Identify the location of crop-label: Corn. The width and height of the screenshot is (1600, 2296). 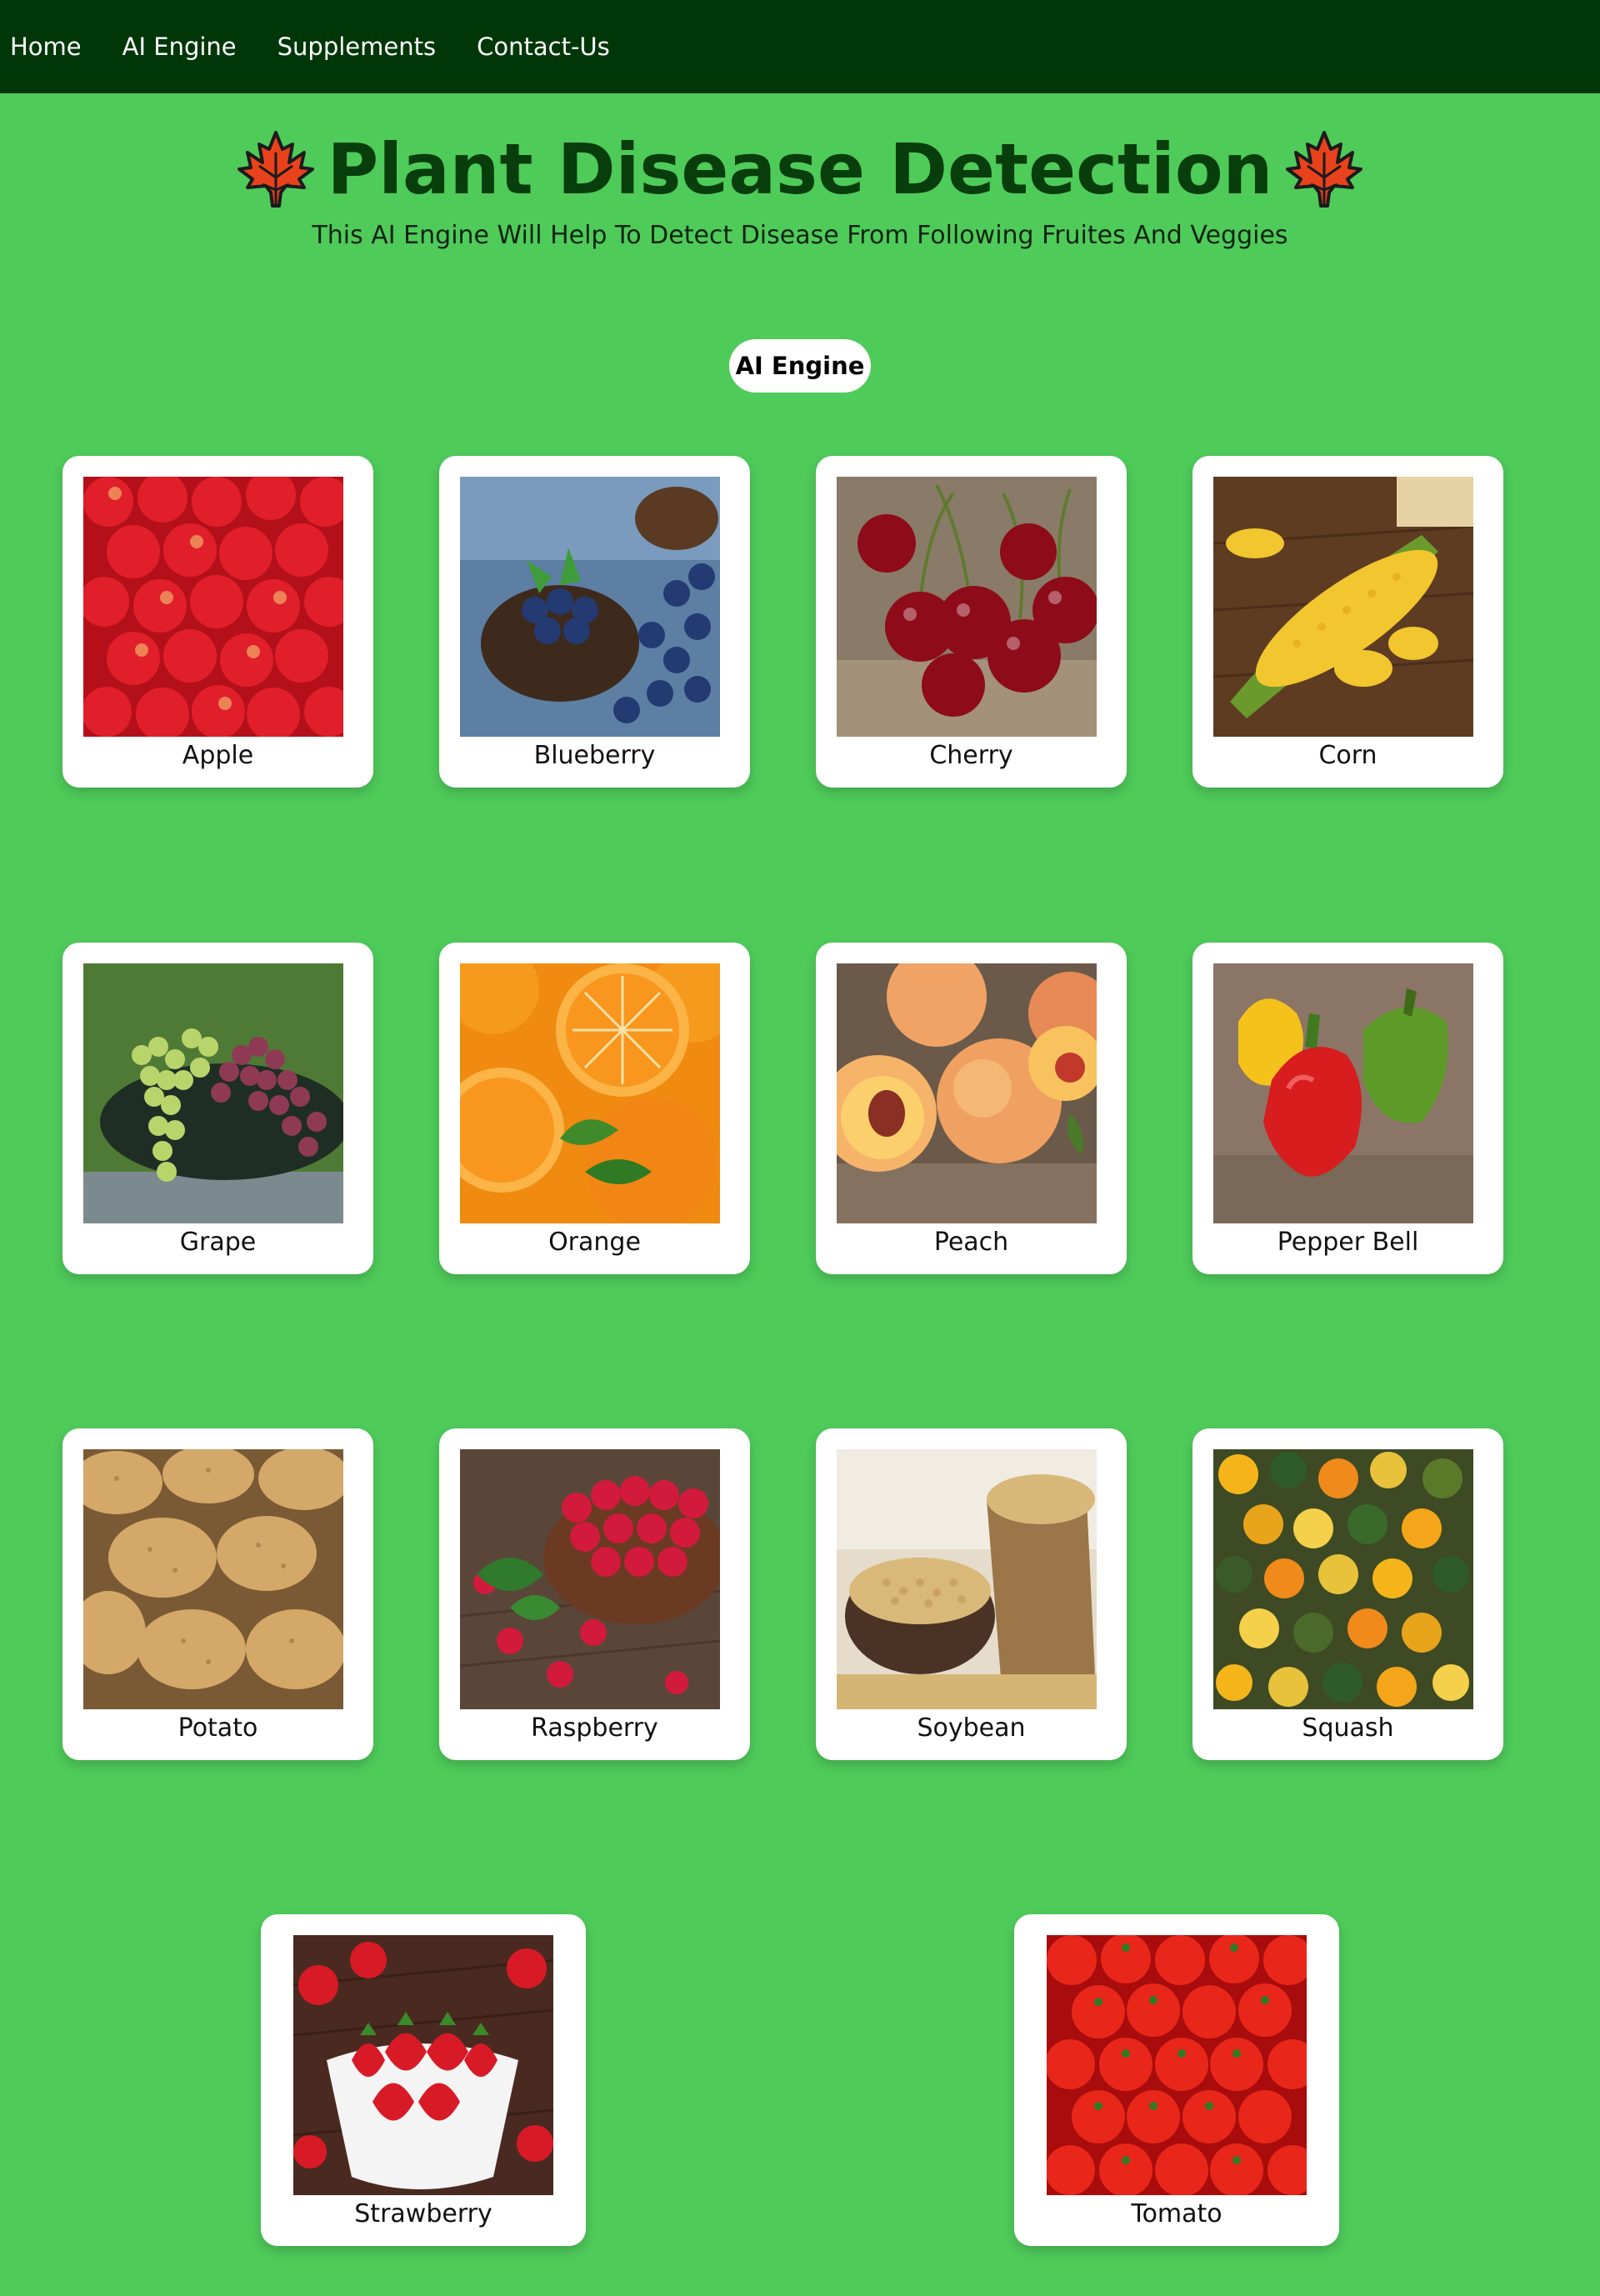
(1348, 755).